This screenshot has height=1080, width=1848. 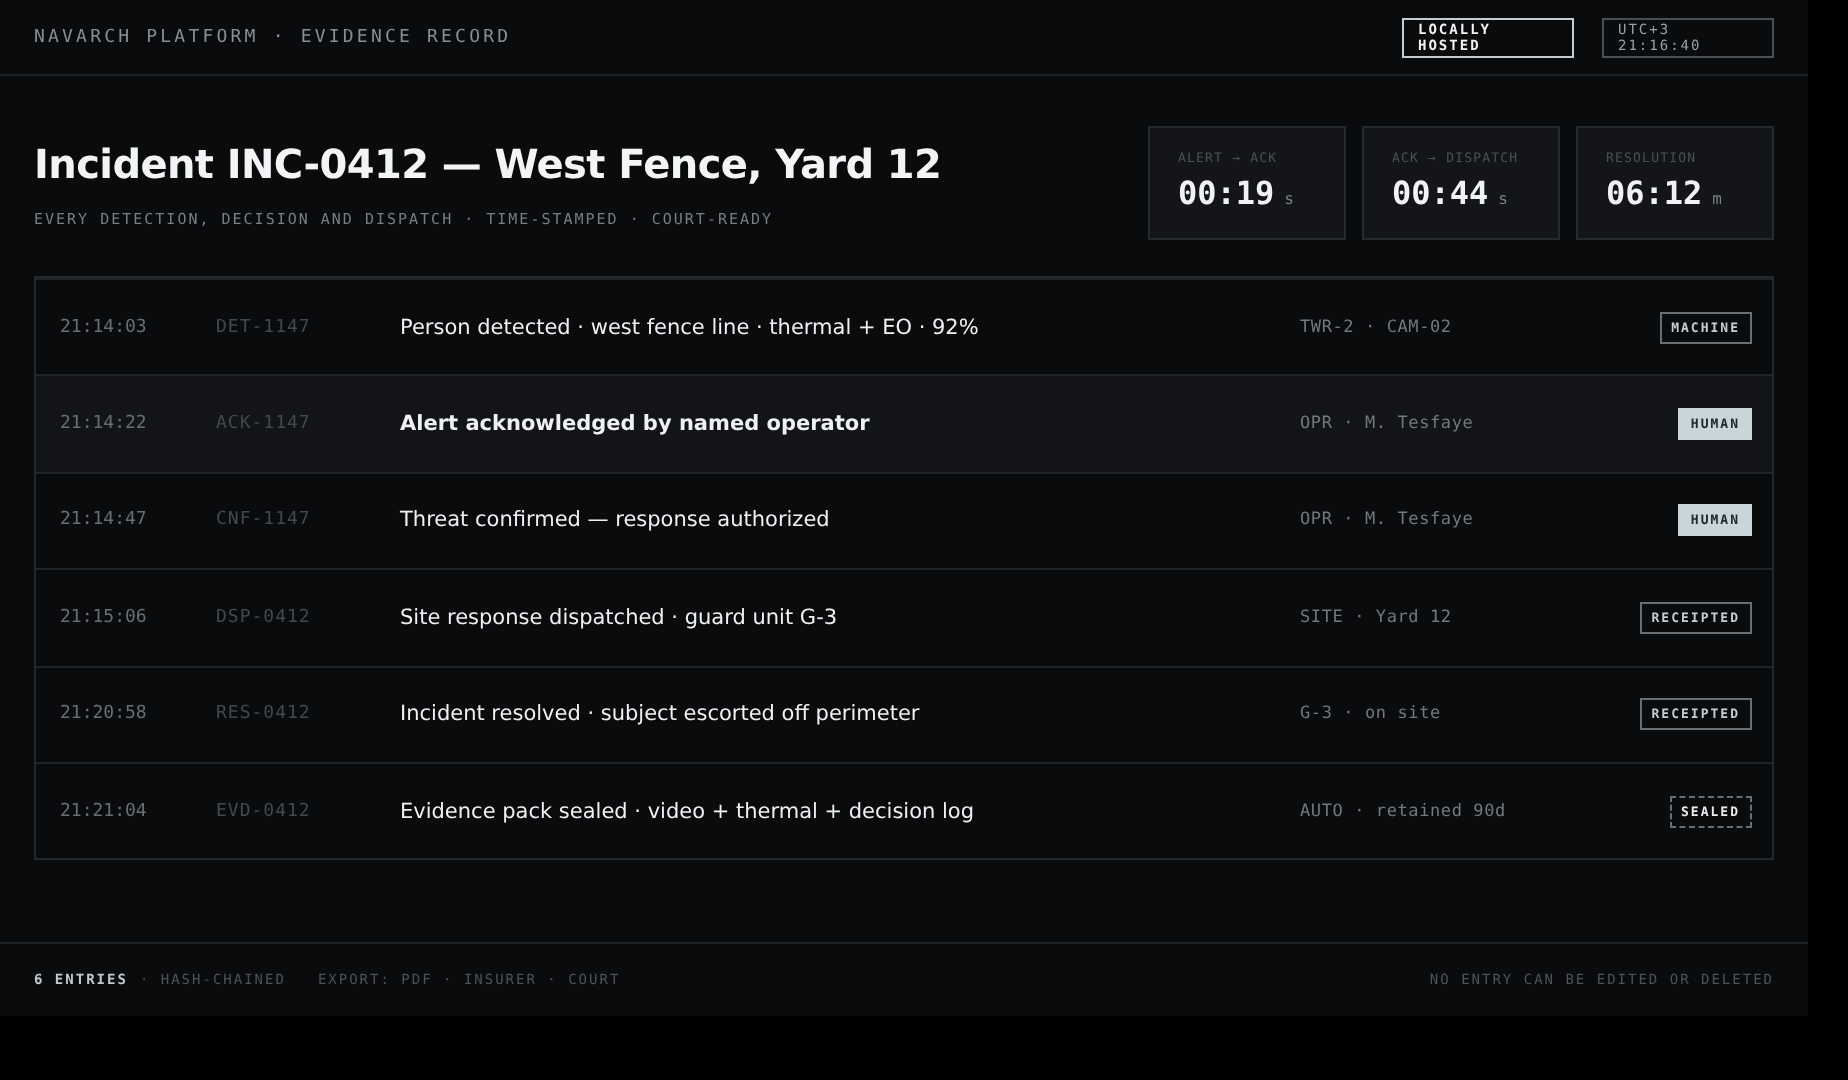 I want to click on entry-id: RES-0412, so click(x=264, y=714).